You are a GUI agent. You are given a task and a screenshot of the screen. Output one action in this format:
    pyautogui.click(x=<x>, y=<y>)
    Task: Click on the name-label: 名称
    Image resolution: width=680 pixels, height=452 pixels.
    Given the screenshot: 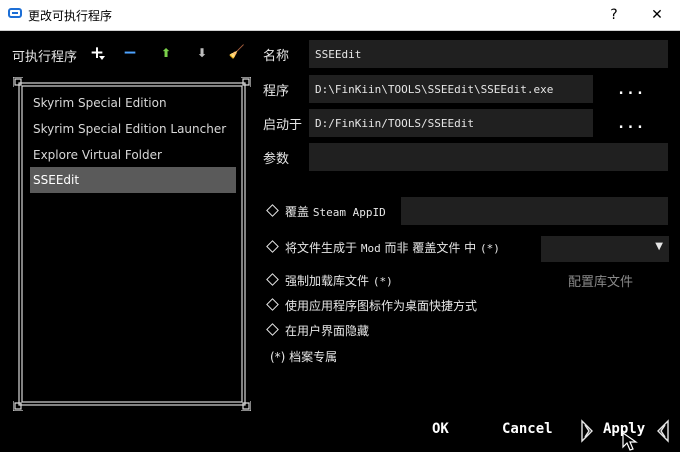 What is the action you would take?
    pyautogui.click(x=276, y=56)
    